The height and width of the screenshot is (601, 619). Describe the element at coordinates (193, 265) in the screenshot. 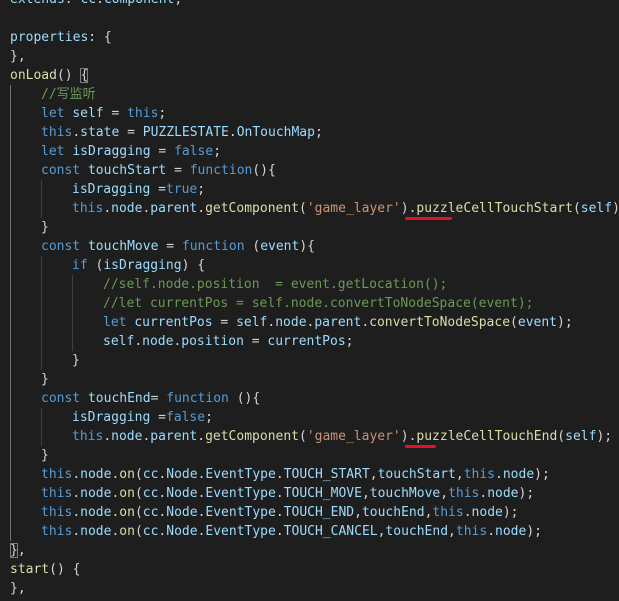

I see `code-token: ) {` at that location.